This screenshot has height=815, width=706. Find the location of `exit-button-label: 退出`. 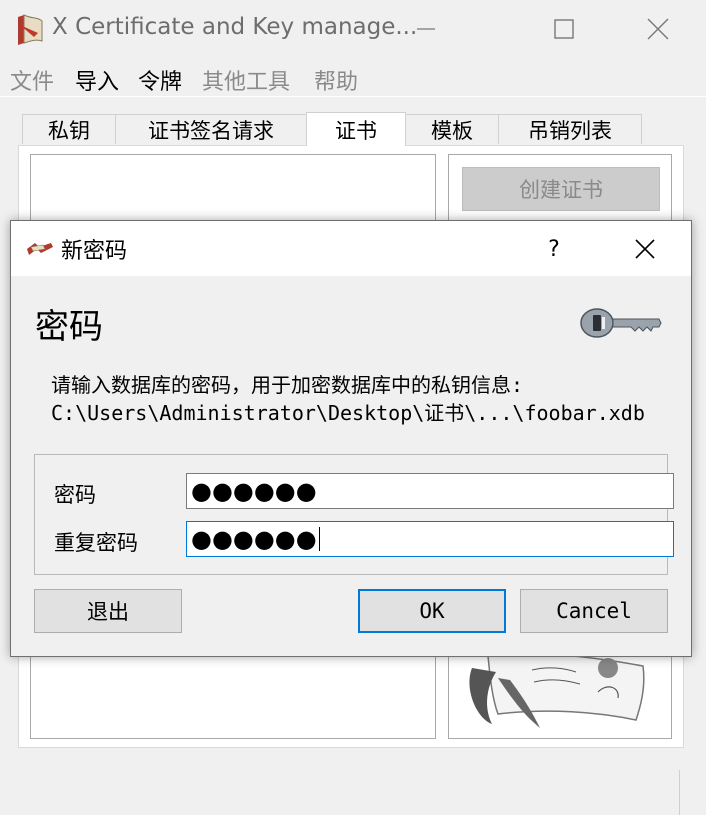

exit-button-label: 退出 is located at coordinates (108, 612).